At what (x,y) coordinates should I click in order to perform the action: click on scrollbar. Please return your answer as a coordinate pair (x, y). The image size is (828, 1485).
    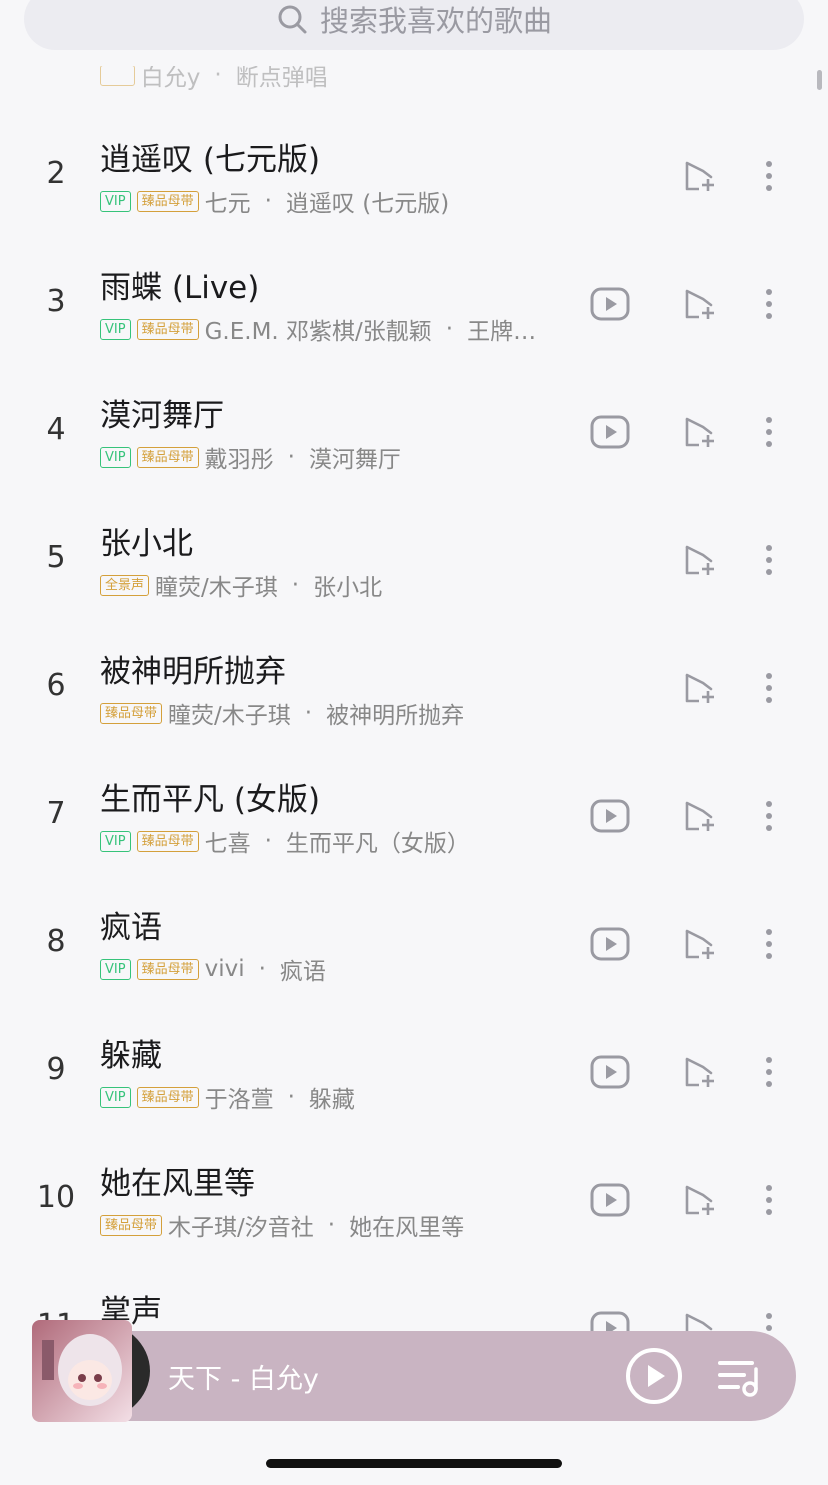
    Looking at the image, I should click on (819, 80).